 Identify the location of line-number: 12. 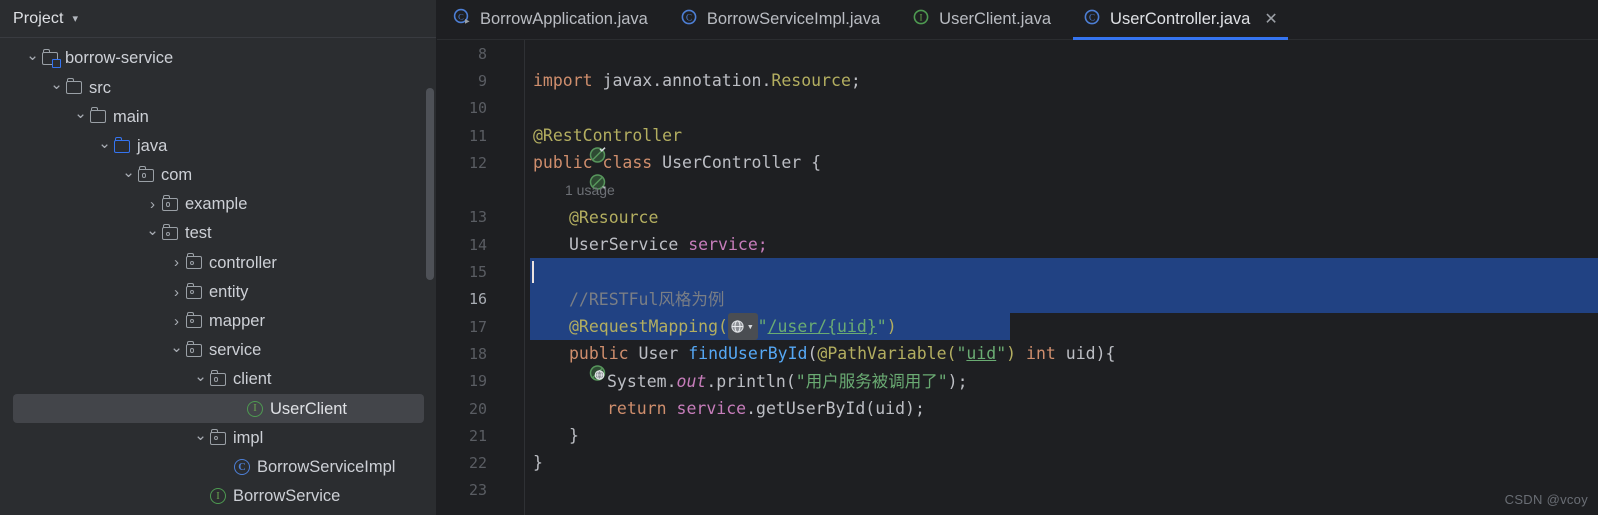
(477, 162).